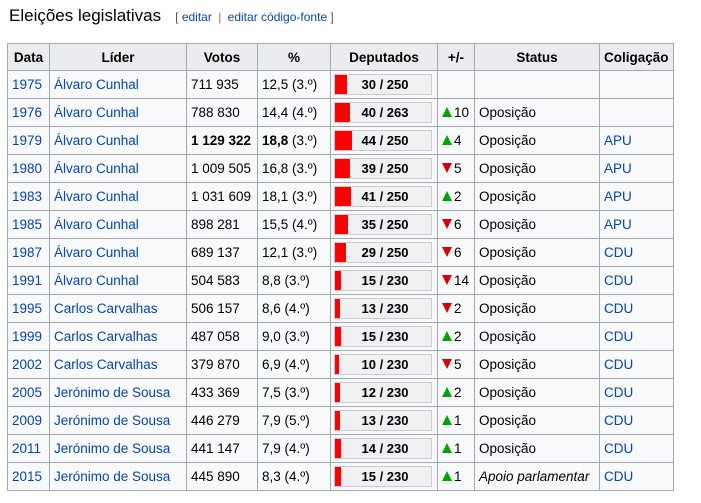  What do you see at coordinates (27, 84) in the screenshot?
I see `year-link: 1975` at bounding box center [27, 84].